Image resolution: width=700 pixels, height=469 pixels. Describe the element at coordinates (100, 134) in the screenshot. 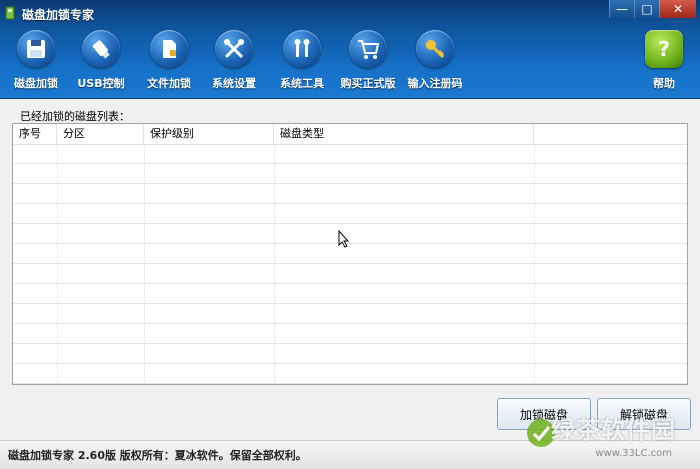

I see `column-header-partition: 分区` at that location.